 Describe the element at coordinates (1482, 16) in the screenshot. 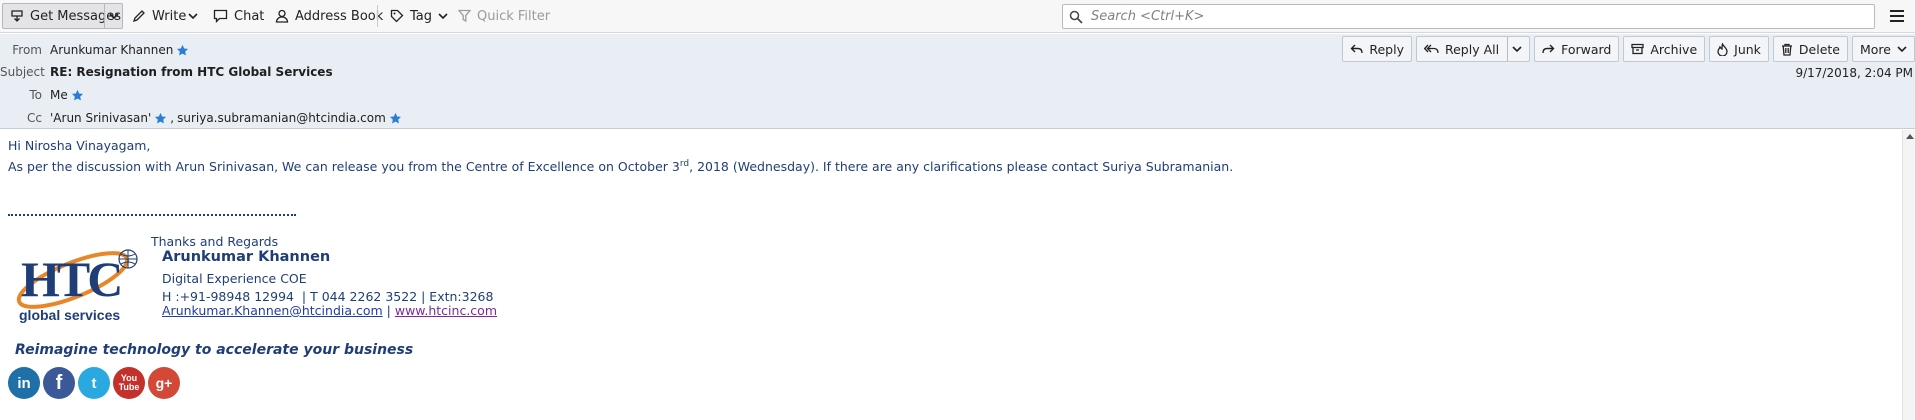

I see `search-input` at that location.